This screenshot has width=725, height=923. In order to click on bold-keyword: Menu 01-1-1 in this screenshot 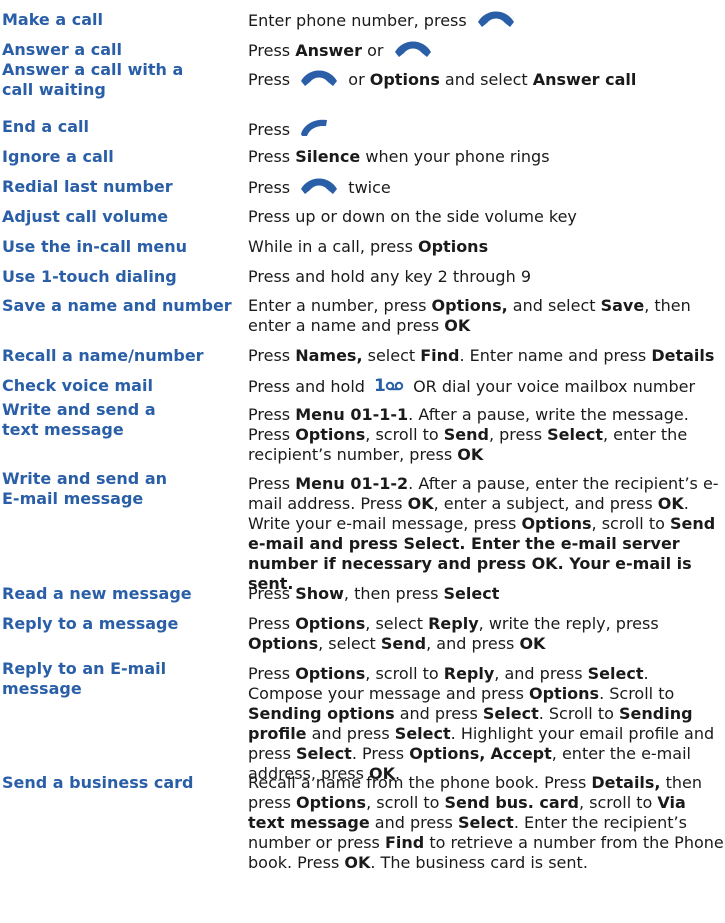, I will do `click(352, 414)`.